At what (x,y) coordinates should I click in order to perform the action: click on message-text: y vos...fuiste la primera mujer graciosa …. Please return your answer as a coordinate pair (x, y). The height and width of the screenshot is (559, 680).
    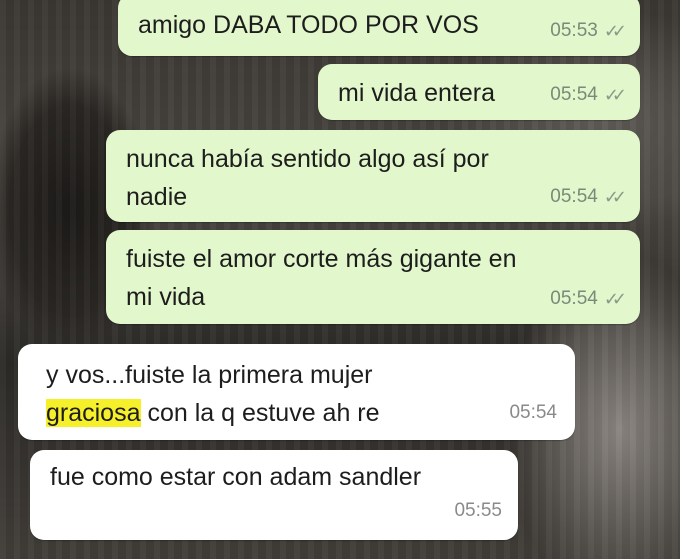
    Looking at the image, I should click on (302, 394).